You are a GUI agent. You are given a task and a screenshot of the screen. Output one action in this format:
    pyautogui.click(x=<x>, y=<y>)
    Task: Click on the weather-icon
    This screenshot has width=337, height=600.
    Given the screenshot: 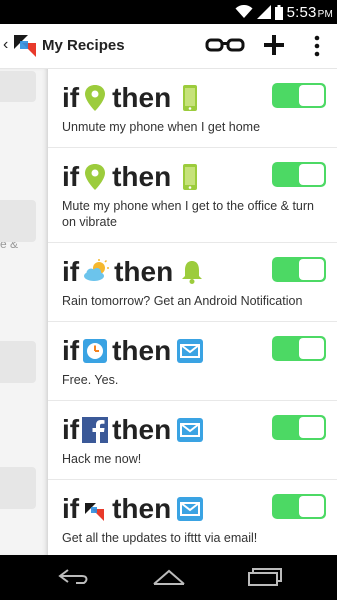 What is the action you would take?
    pyautogui.click(x=97, y=270)
    